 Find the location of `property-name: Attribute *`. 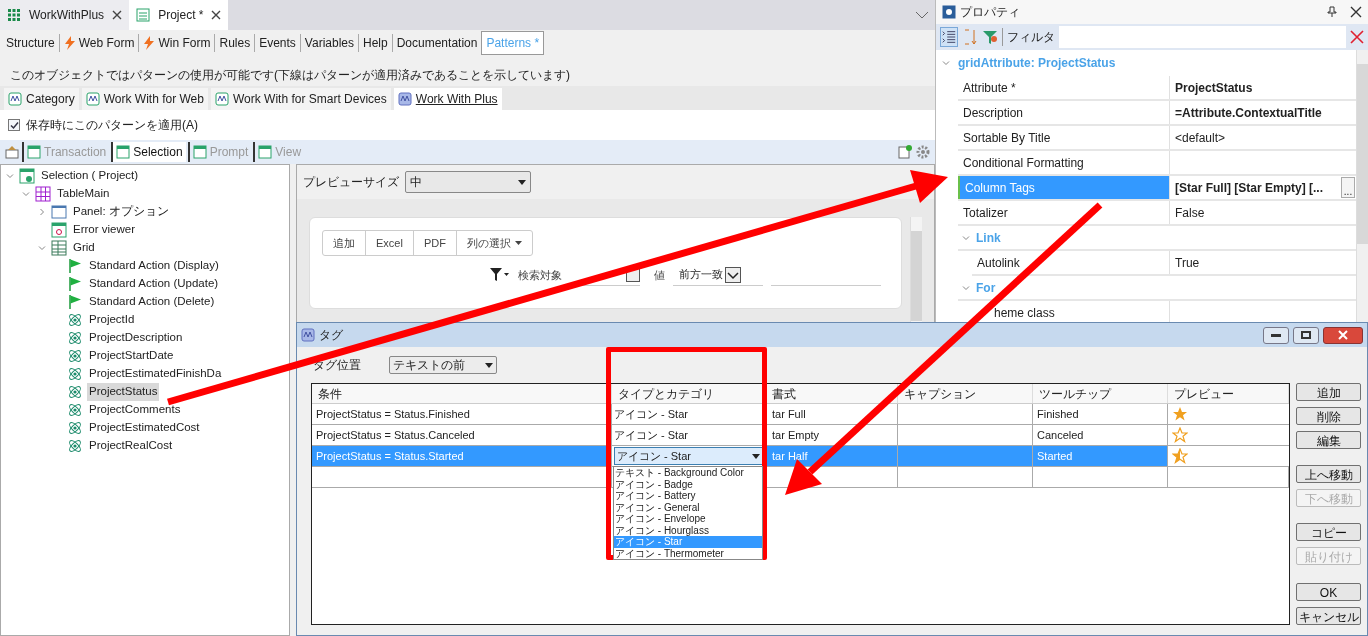

property-name: Attribute * is located at coordinates (1064, 87).